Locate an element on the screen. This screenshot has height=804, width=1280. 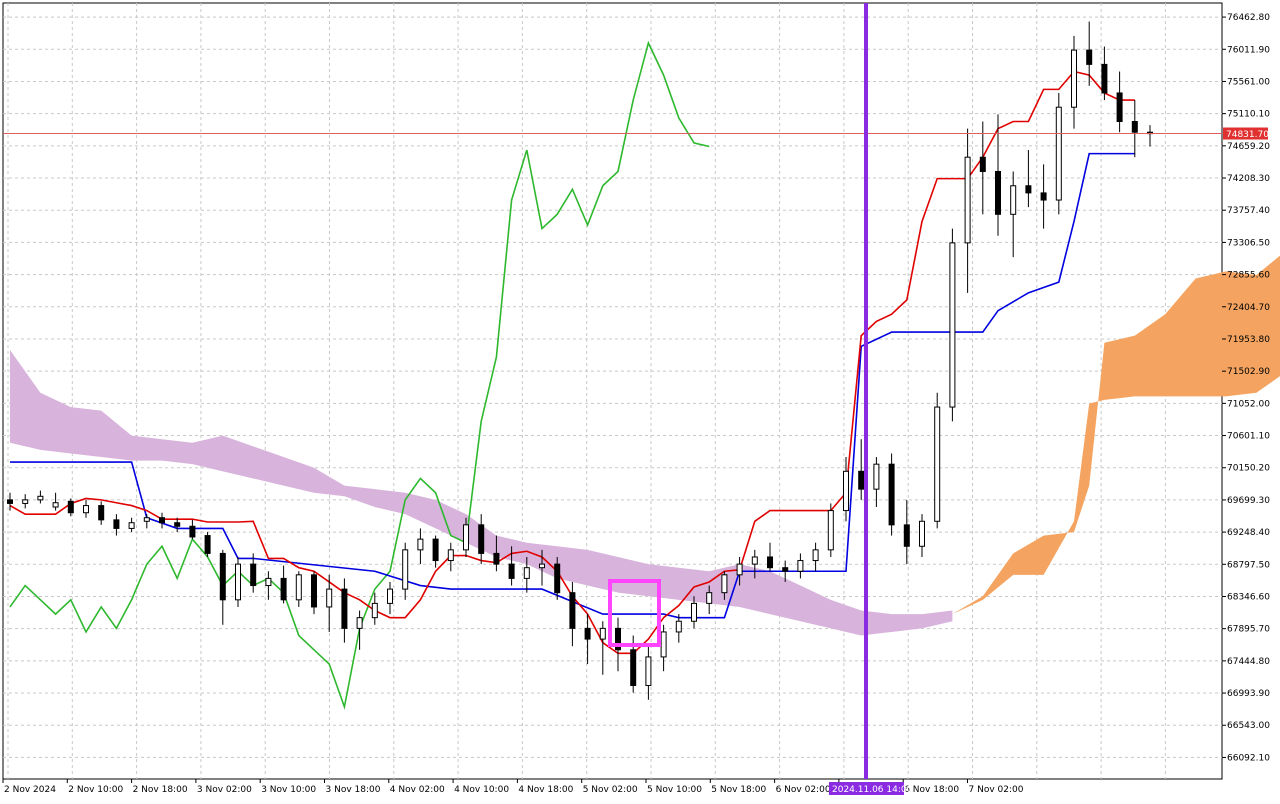
y-tick-label: 74659.20 is located at coordinates (1248, 147).